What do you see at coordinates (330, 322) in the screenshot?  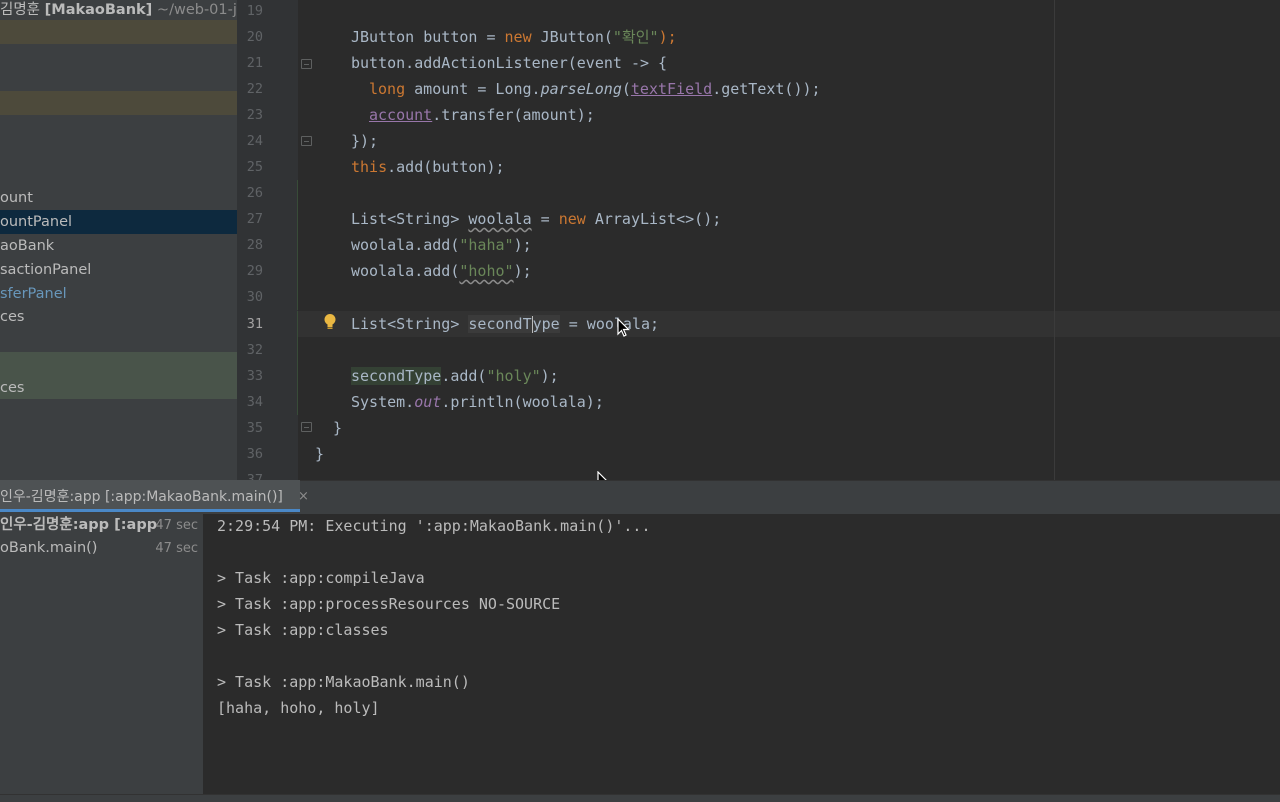 I see `lightbulb-icon` at bounding box center [330, 322].